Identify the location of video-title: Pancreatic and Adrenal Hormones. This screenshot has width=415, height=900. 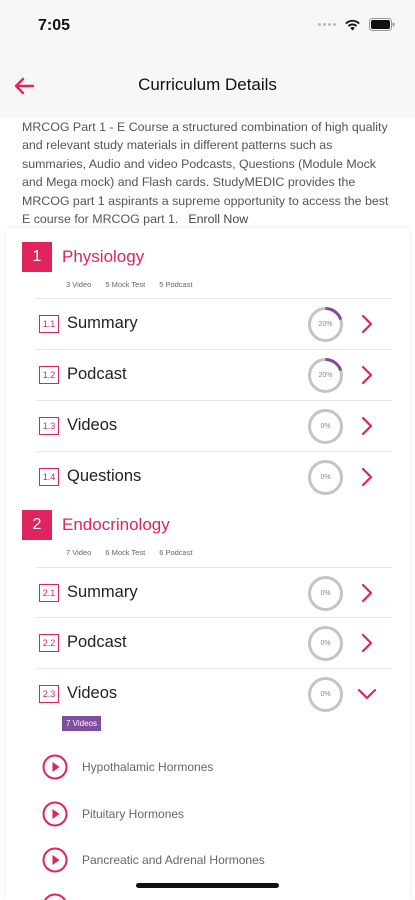
(173, 860).